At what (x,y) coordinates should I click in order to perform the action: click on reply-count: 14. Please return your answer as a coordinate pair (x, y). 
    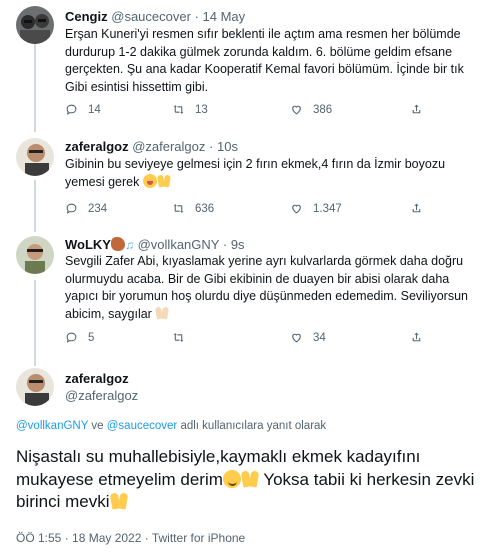
    Looking at the image, I should click on (94, 109).